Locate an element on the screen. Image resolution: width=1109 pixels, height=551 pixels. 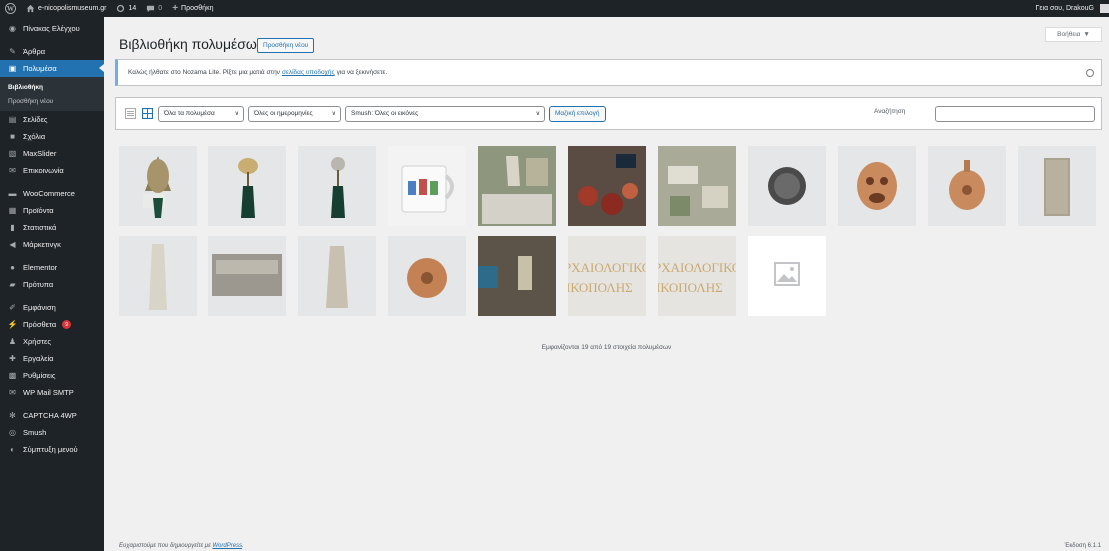
my-account-link: Γεια σου, DrakouG is located at coordinates (1070, 8).